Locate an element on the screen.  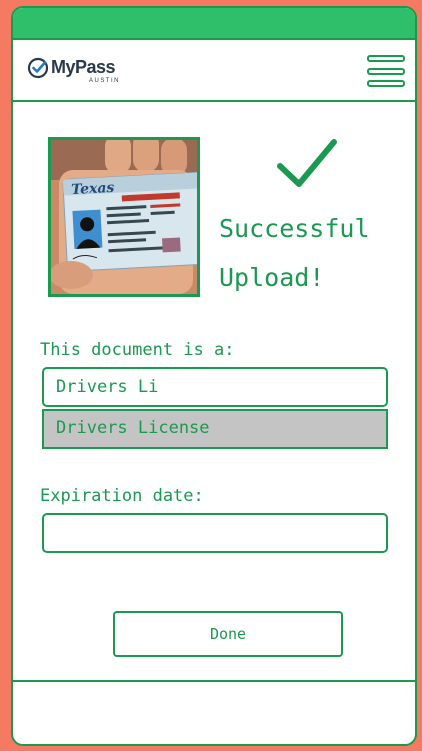
expiration-date-label: Expiration date: is located at coordinates (122, 496).